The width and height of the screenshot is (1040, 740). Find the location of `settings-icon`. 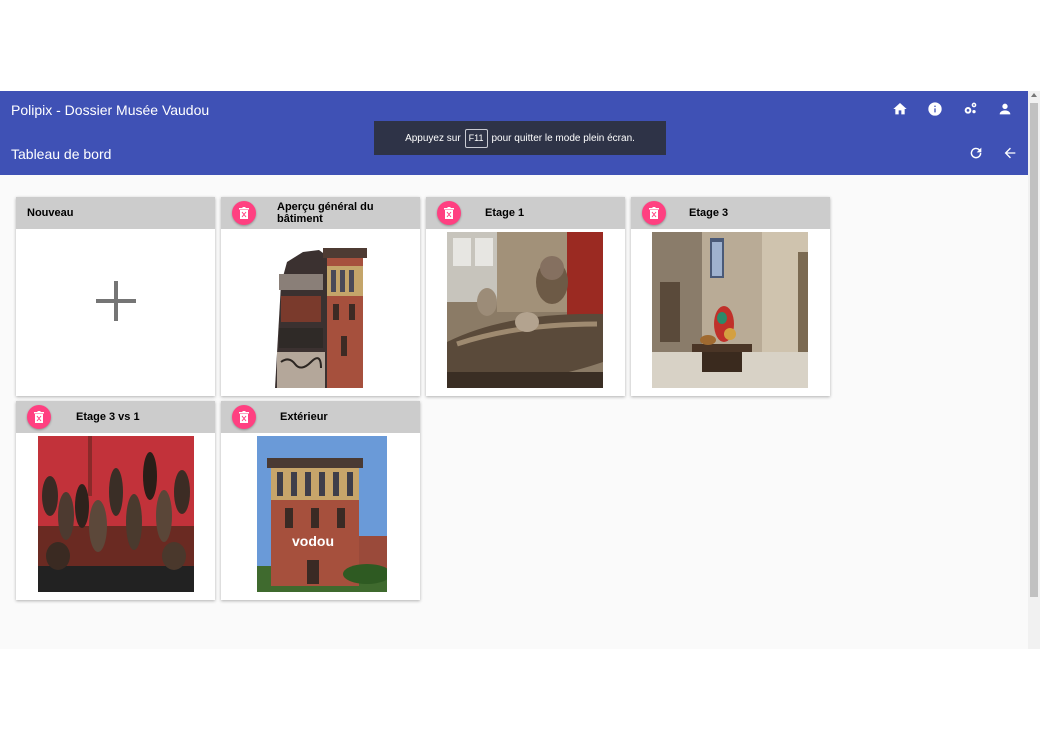

settings-icon is located at coordinates (970, 109).